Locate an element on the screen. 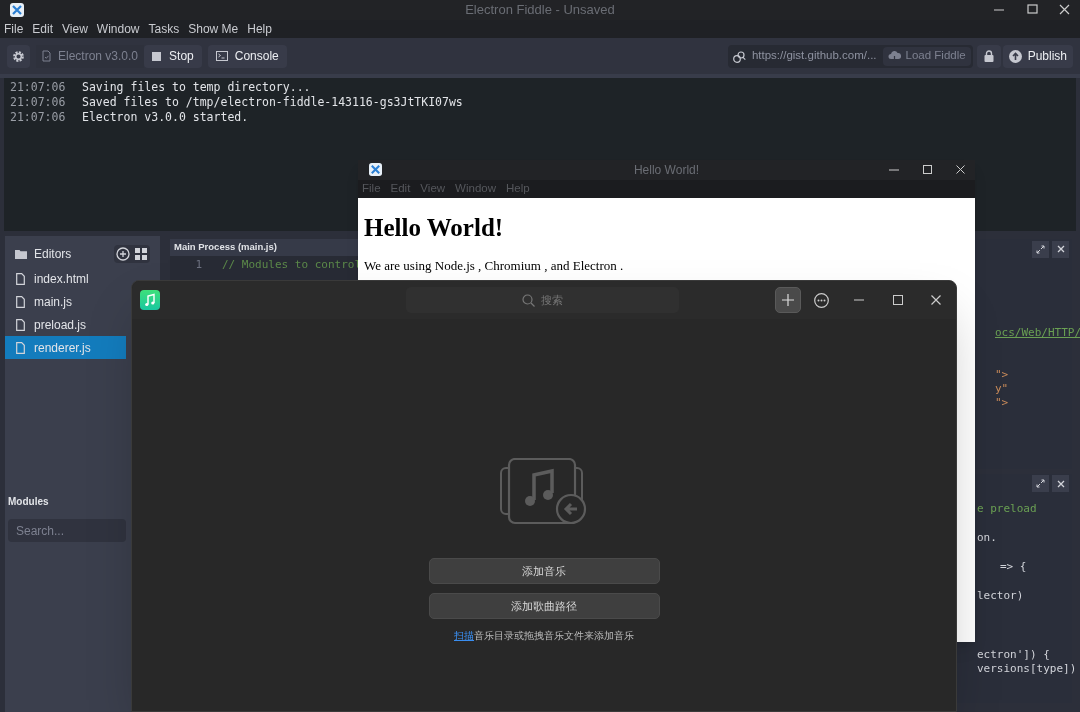 This screenshot has width=1080, height=712. hint-text: 扫描音乐目录或拖拽音乐文件来添加音乐 is located at coordinates (544, 636).